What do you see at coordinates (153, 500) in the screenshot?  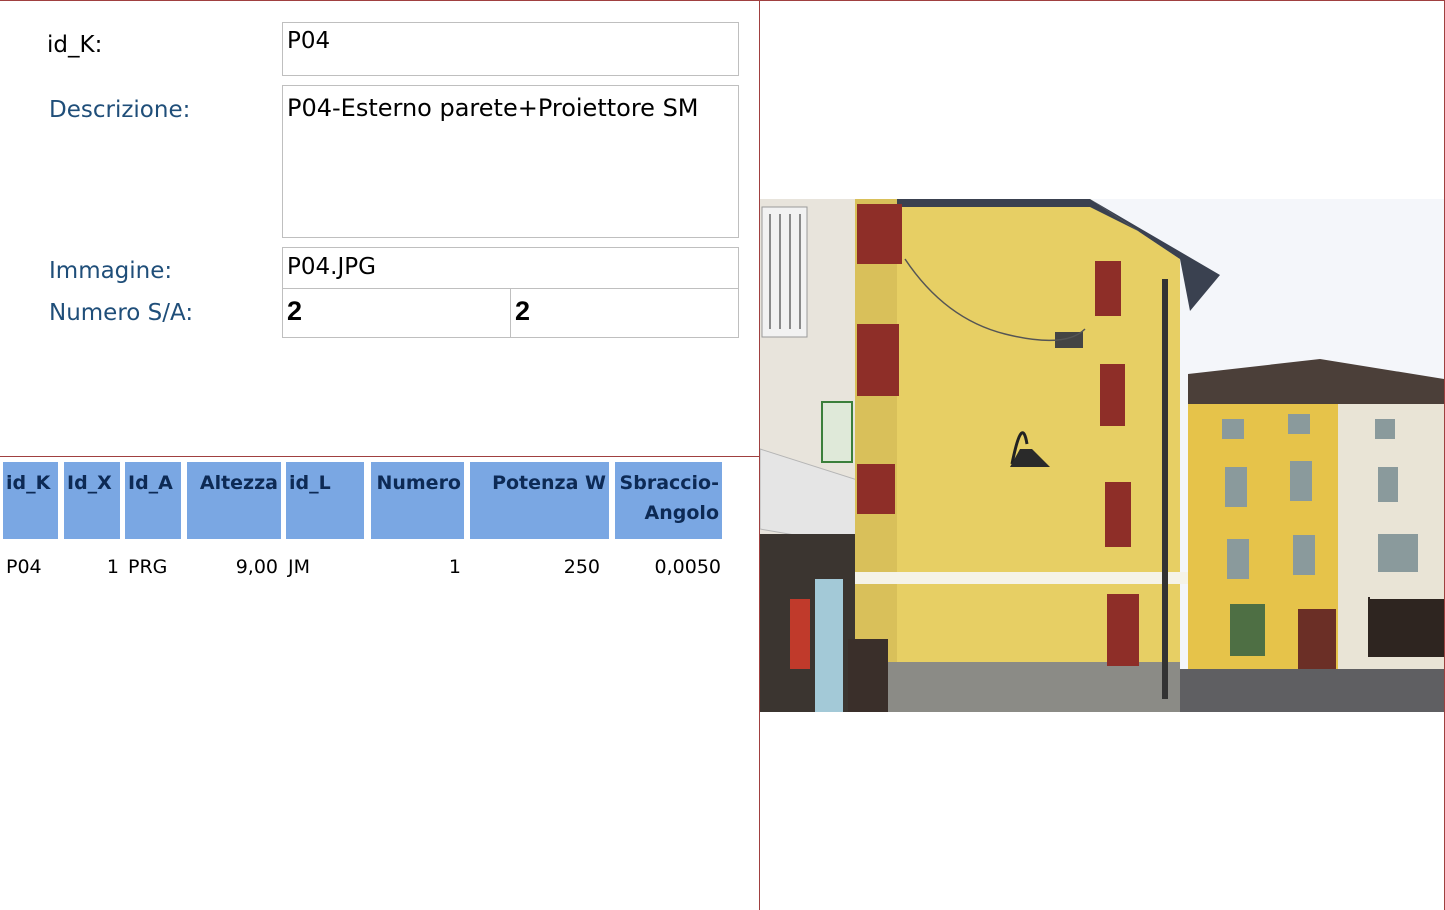 I see `table-header-id-a: Id_A` at bounding box center [153, 500].